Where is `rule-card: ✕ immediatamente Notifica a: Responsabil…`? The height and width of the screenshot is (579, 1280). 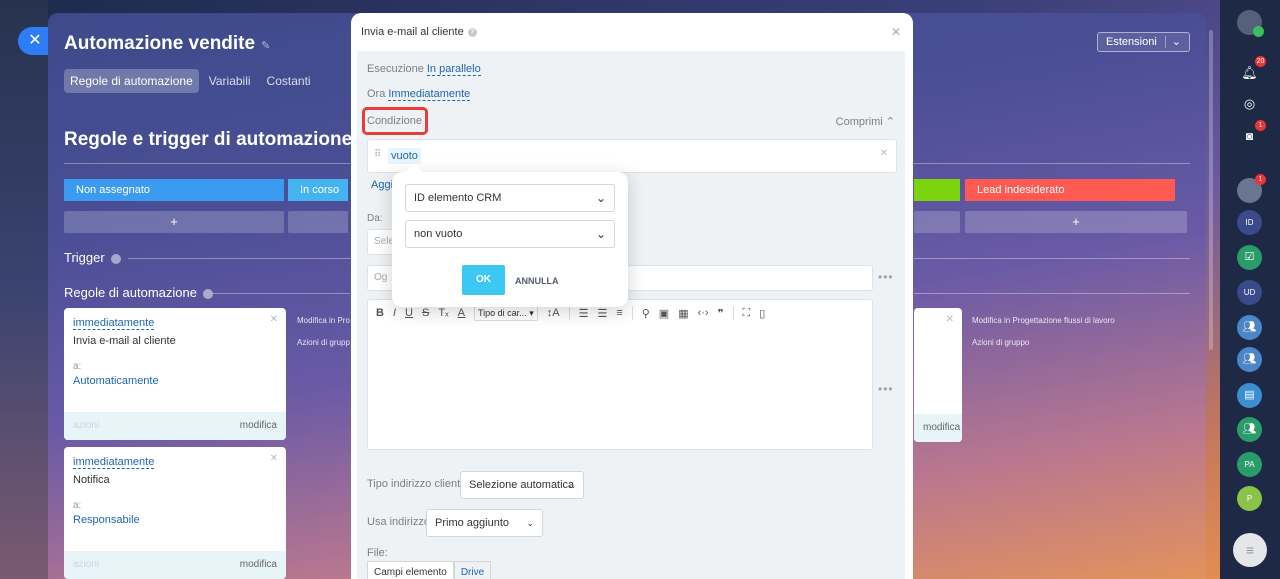
rule-card: ✕ immediatamente Notifica a: Responsabil… is located at coordinates (175, 513).